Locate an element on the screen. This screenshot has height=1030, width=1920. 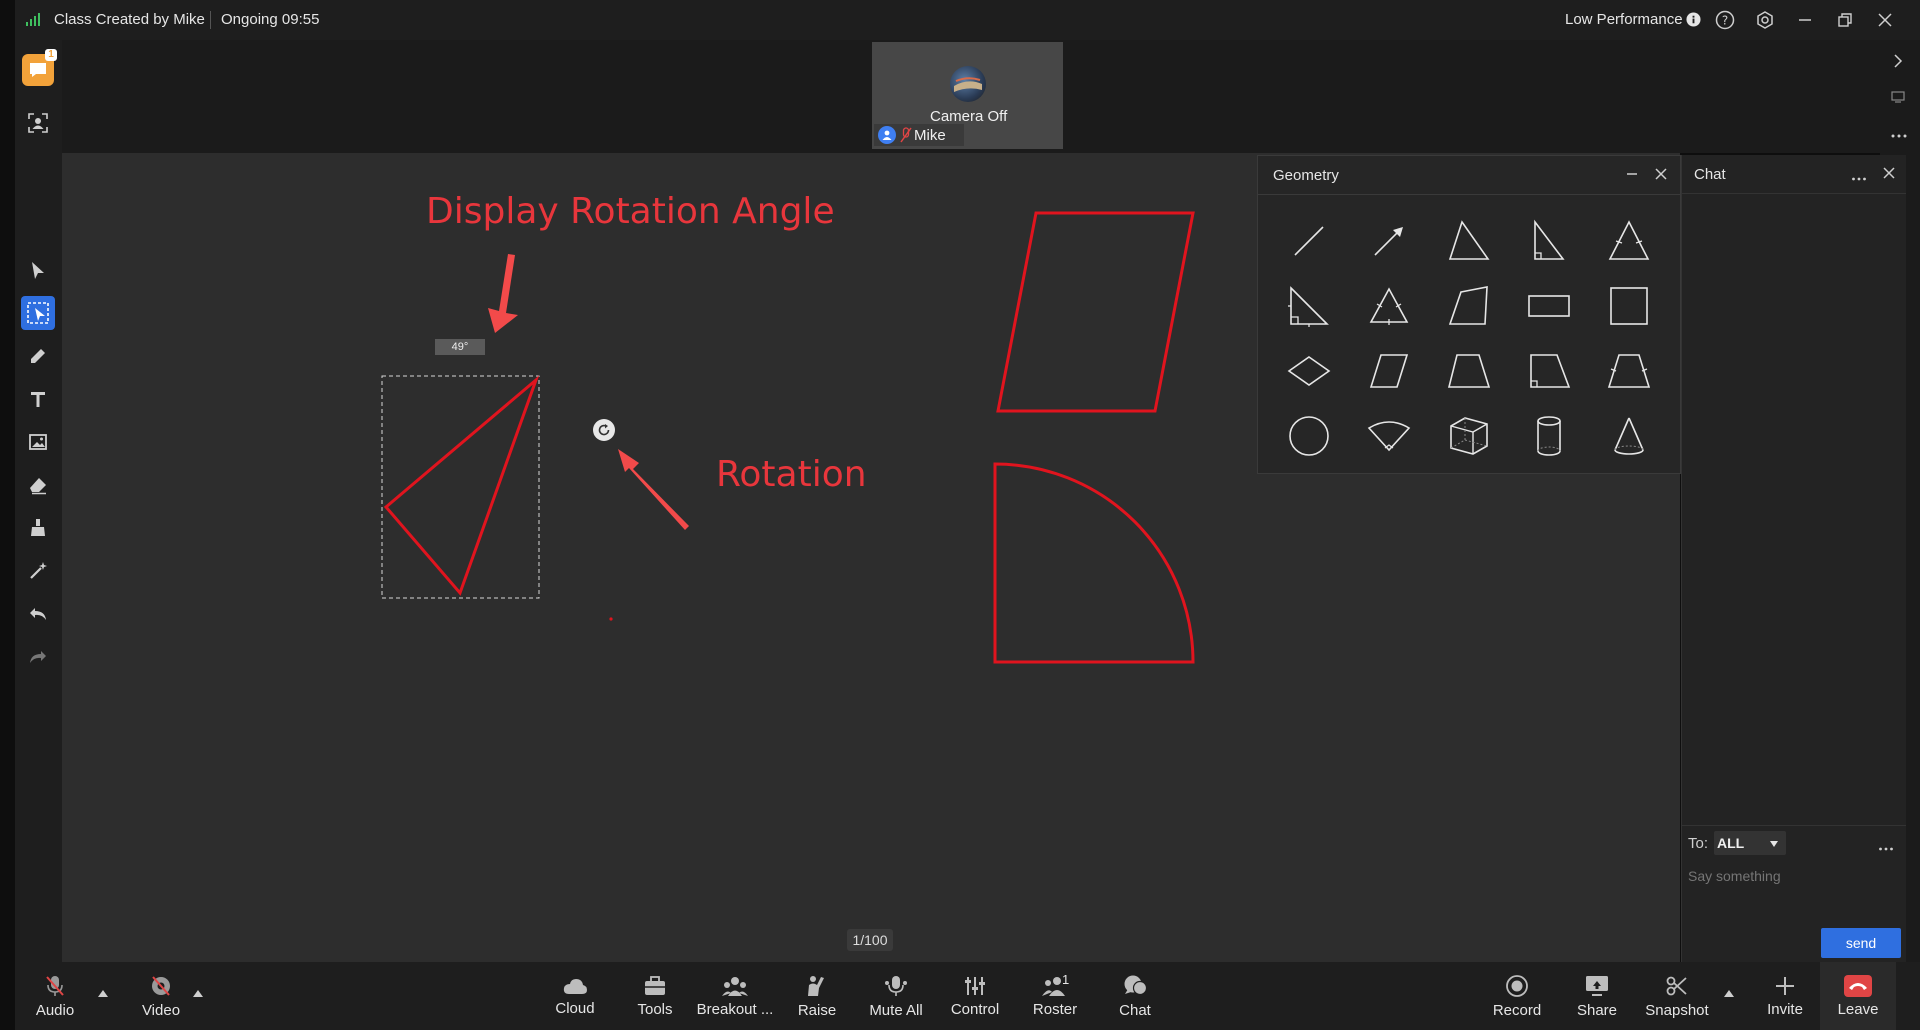
rotation-handle is located at coordinates (604, 430).